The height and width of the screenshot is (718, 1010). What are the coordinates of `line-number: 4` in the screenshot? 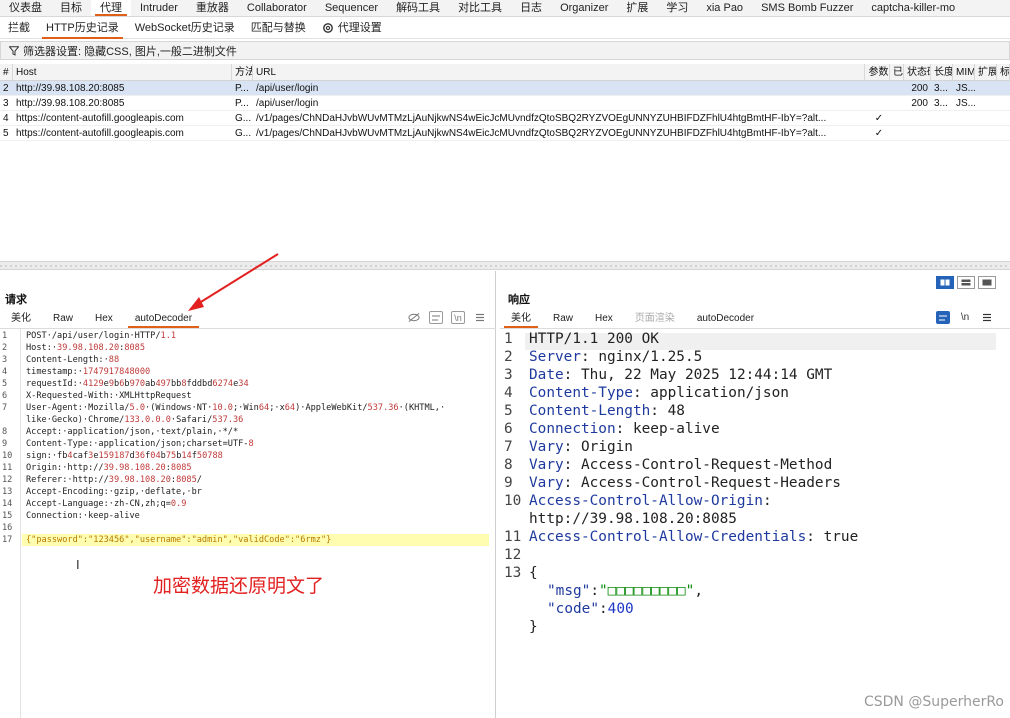 It's located at (508, 393).